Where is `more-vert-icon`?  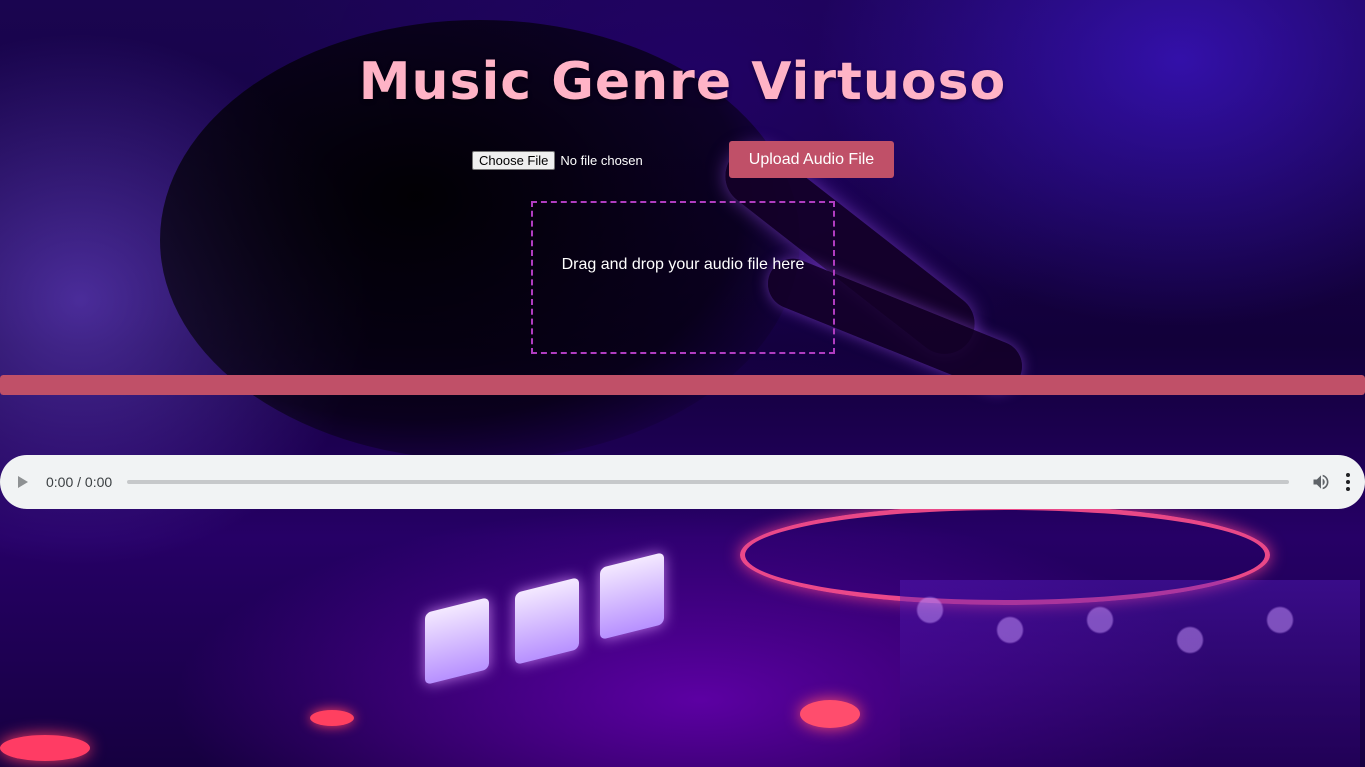
more-vert-icon is located at coordinates (1348, 482).